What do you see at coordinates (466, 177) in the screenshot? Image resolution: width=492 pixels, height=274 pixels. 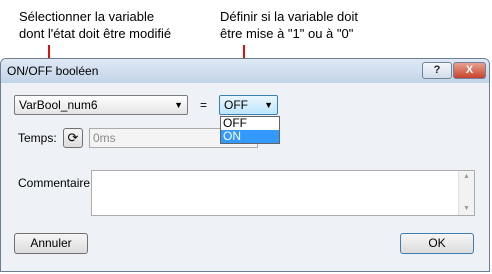 I see `scroll-up-icon: ▲` at bounding box center [466, 177].